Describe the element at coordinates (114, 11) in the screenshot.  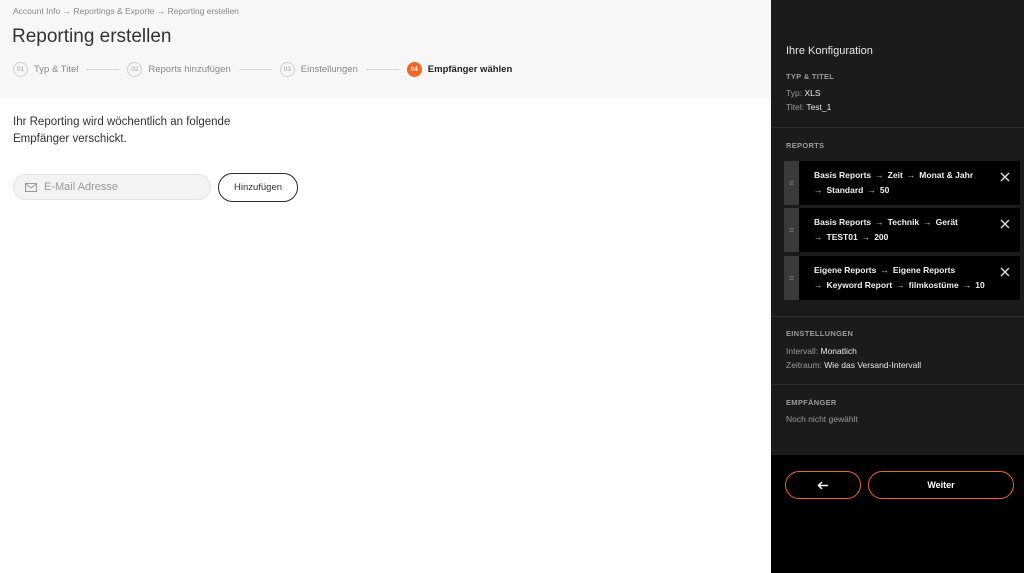
I see `breadcrumb-item-reportings: Reportings & Exporte` at that location.